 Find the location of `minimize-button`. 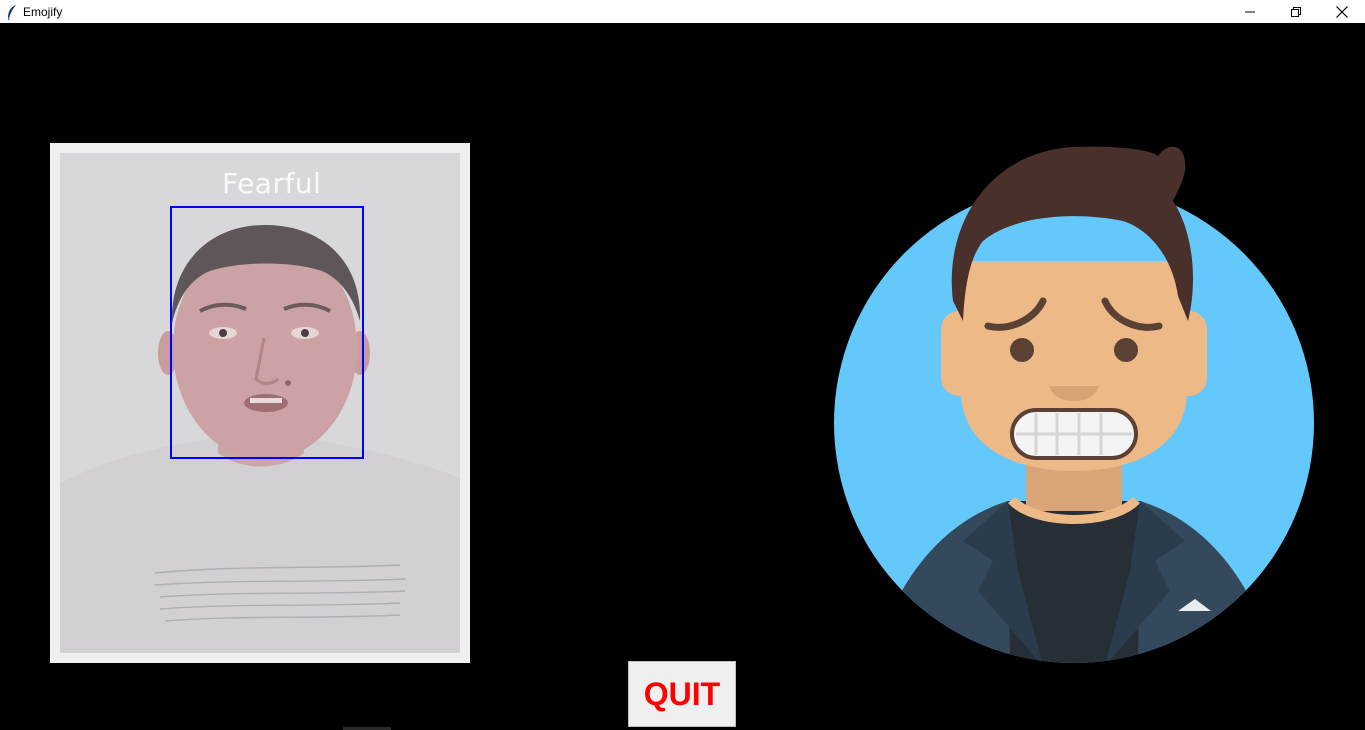

minimize-button is located at coordinates (1250, 11).